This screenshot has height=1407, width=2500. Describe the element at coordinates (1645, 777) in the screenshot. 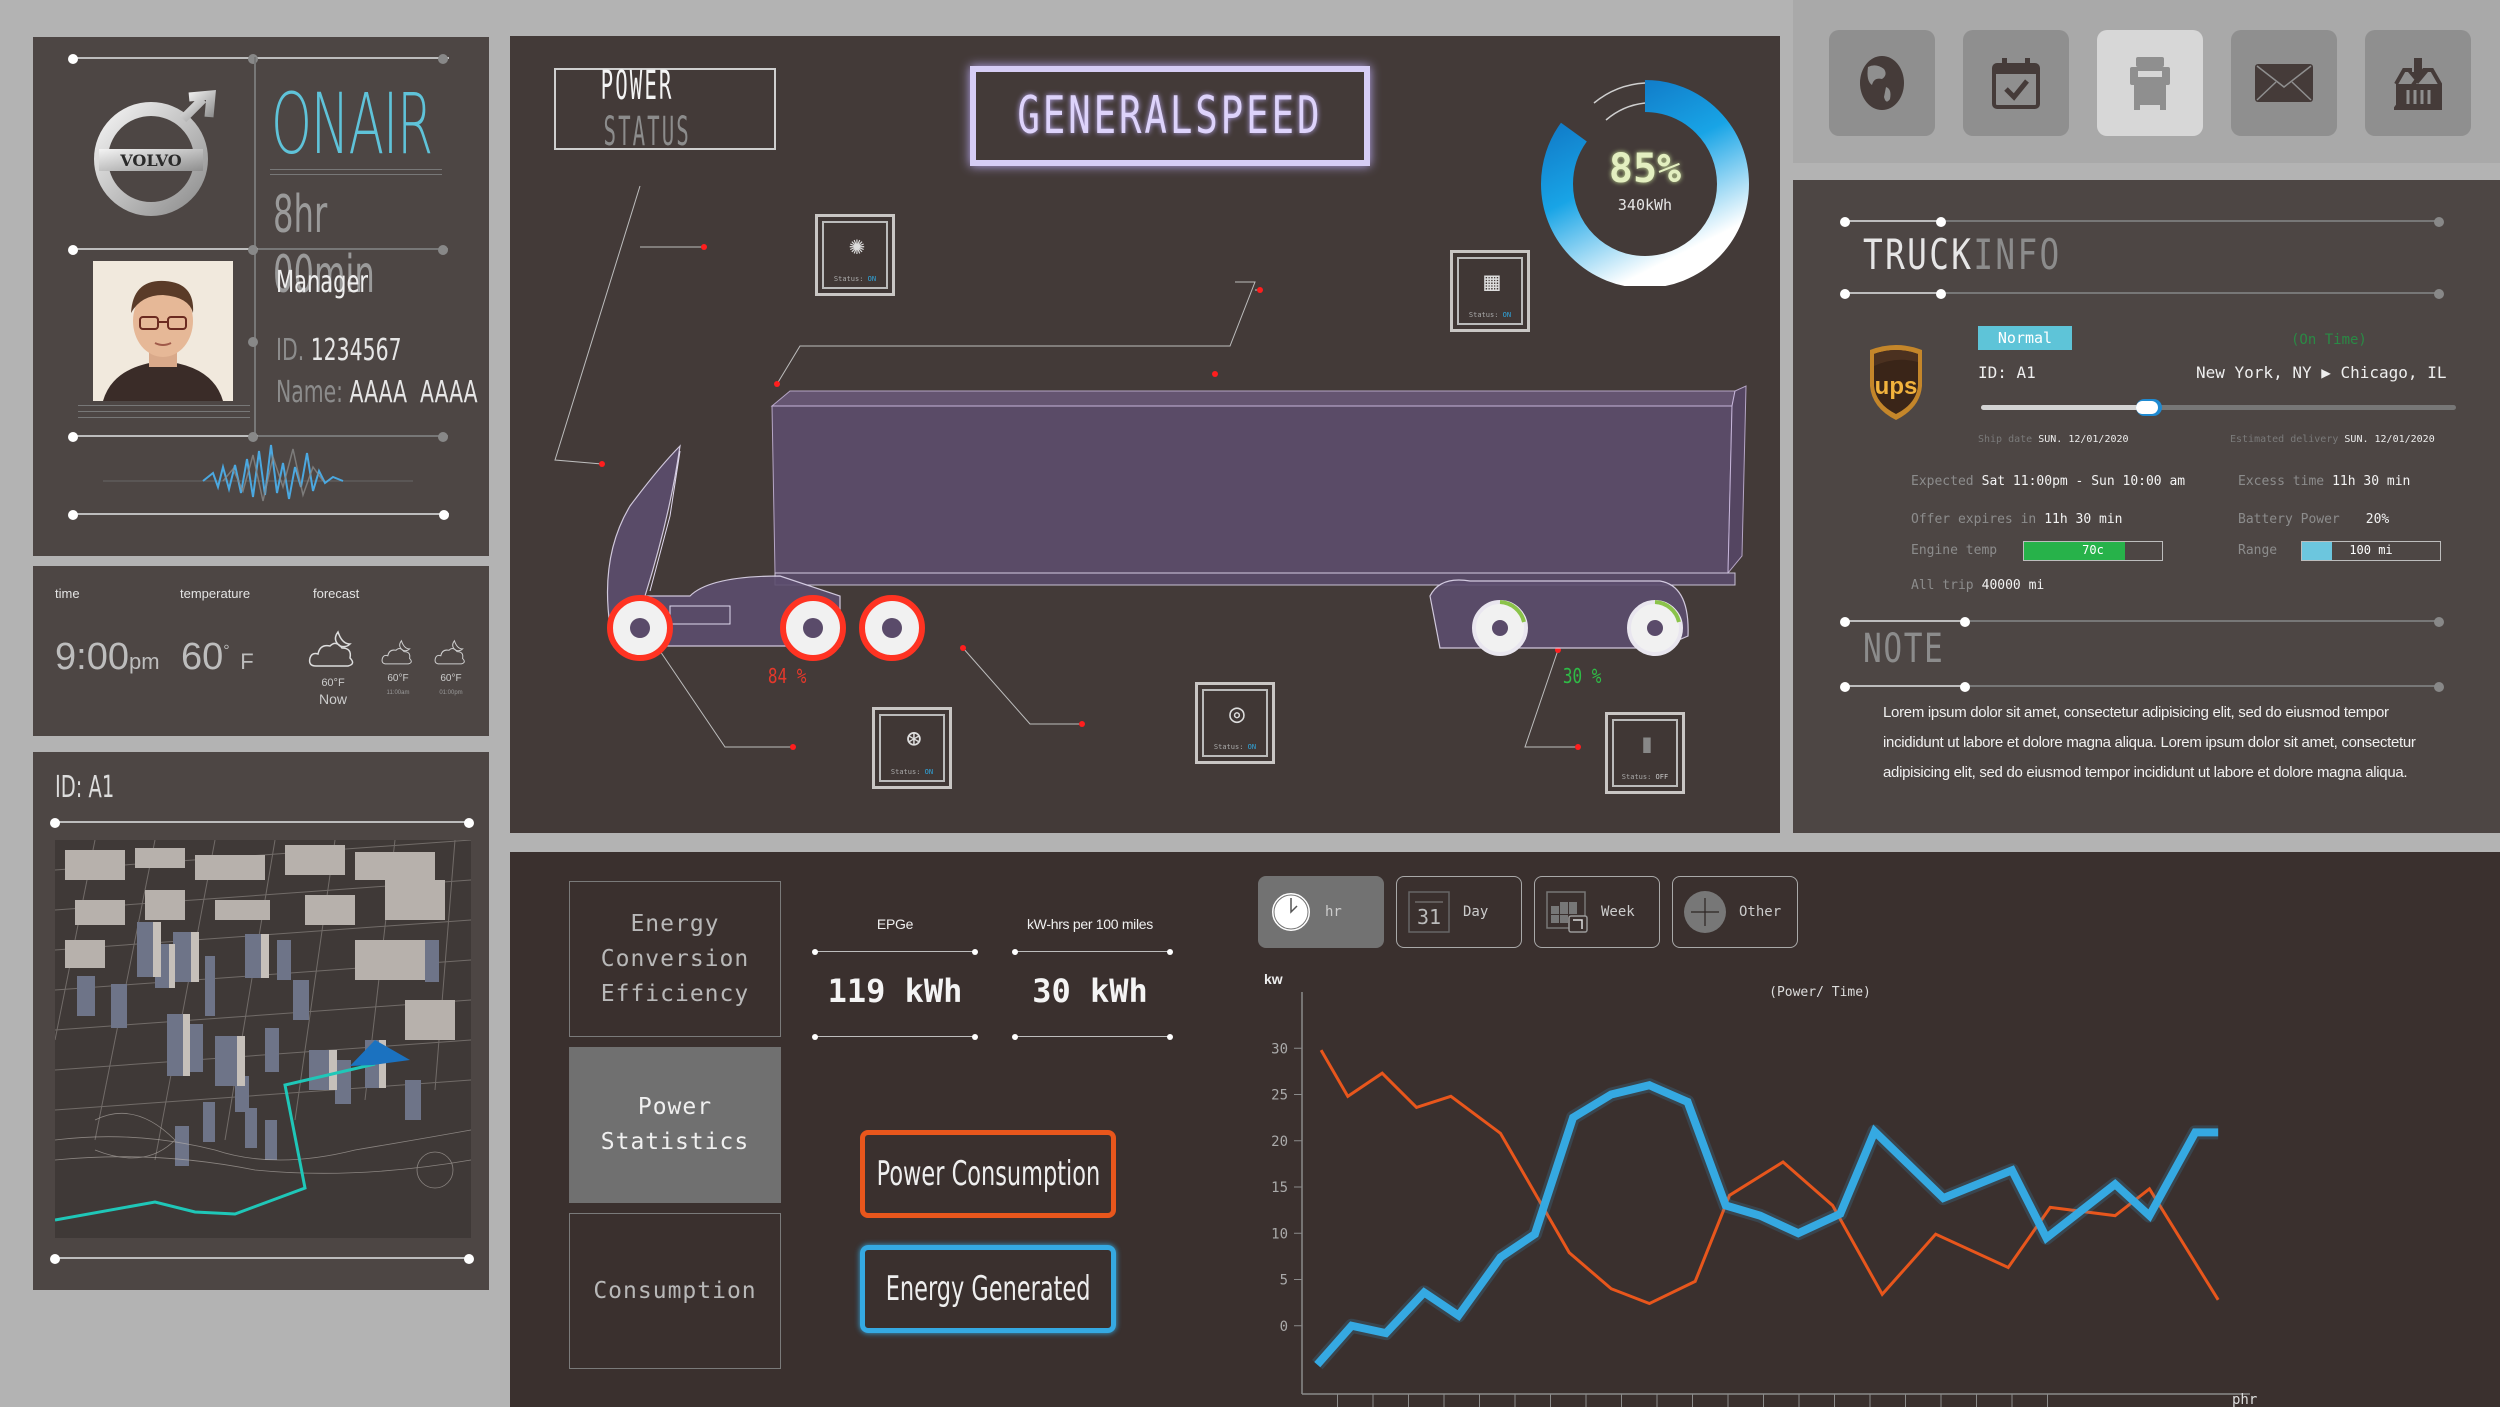

I see `status-text: Status: OFF` at that location.